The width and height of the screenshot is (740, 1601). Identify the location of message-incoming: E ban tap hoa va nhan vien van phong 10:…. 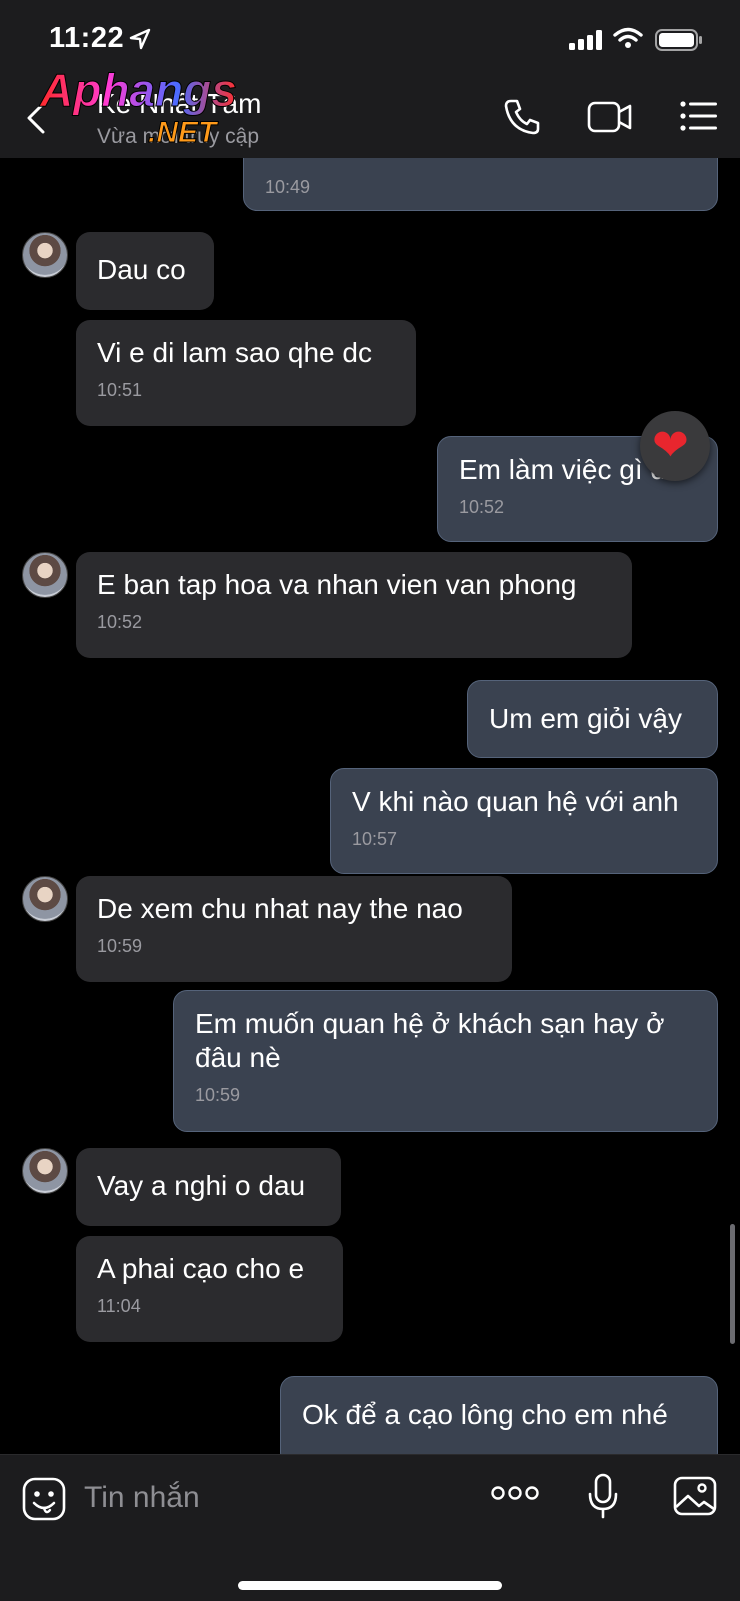
(354, 605).